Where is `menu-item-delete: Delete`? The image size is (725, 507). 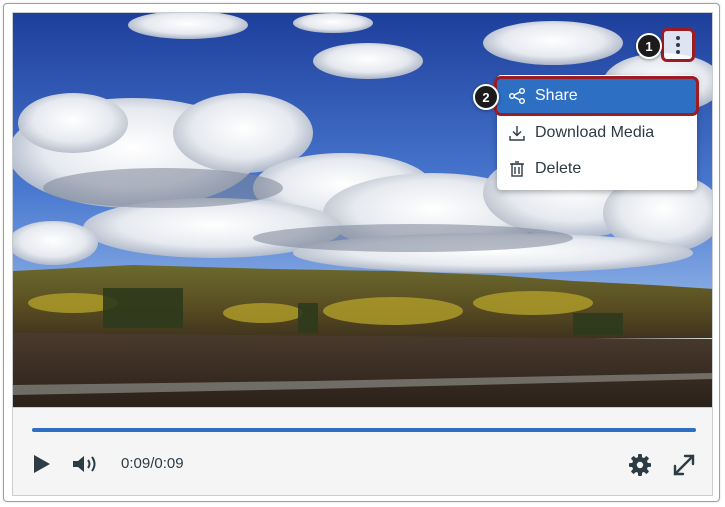
menu-item-delete: Delete is located at coordinates (597, 169).